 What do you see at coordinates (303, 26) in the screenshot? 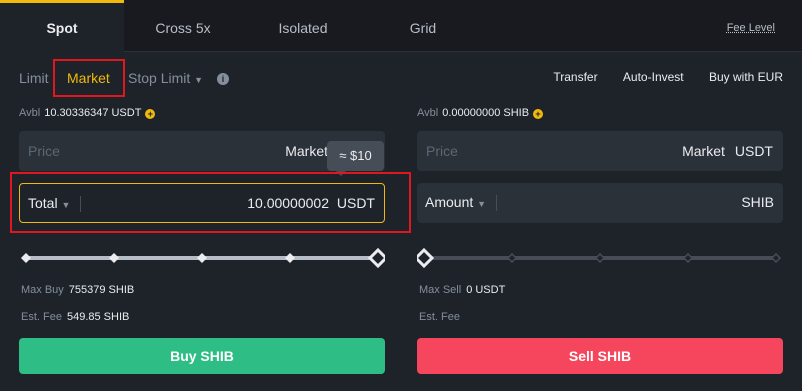
I see `tab-isolated: Isolated` at bounding box center [303, 26].